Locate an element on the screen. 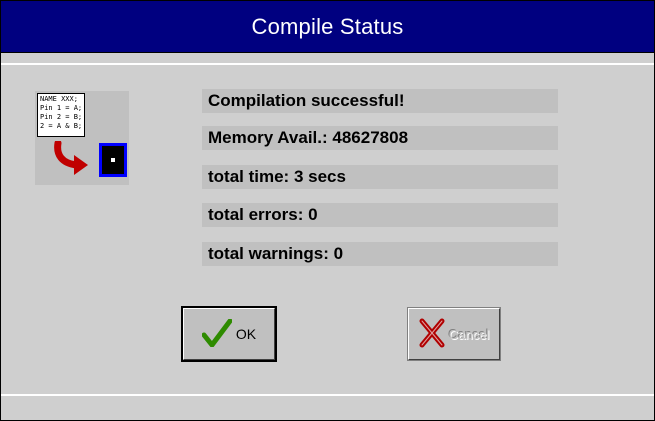 This screenshot has width=655, height=421. ok-label: OK is located at coordinates (246, 334).